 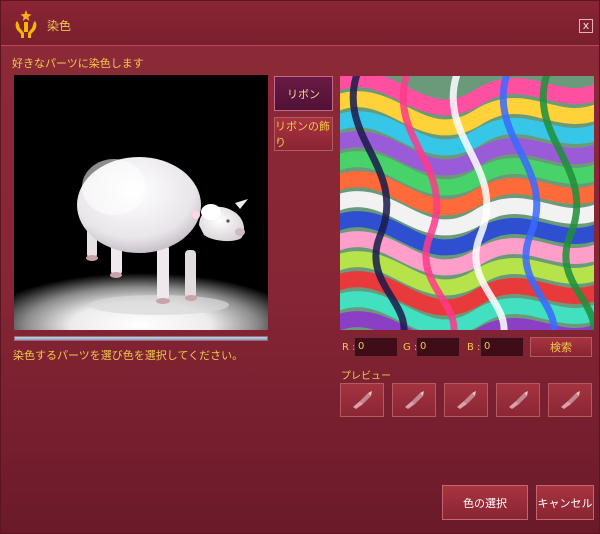 I want to click on window-title: 染色, so click(x=59, y=26).